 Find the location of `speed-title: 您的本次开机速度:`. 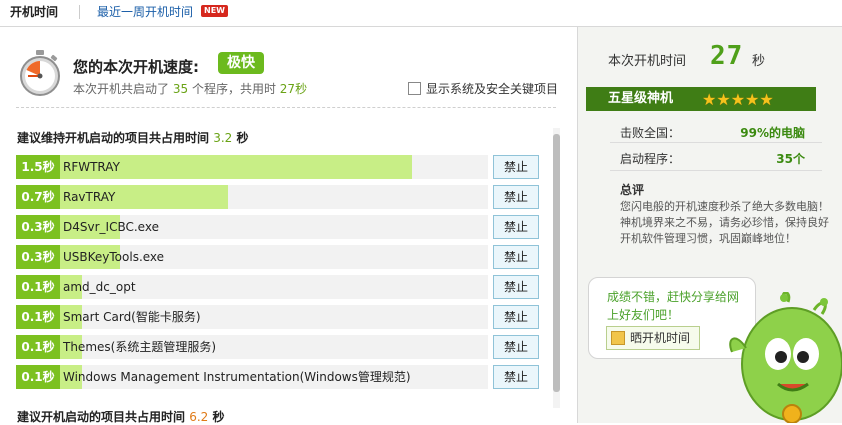

speed-title: 您的本次开机速度: is located at coordinates (136, 67).